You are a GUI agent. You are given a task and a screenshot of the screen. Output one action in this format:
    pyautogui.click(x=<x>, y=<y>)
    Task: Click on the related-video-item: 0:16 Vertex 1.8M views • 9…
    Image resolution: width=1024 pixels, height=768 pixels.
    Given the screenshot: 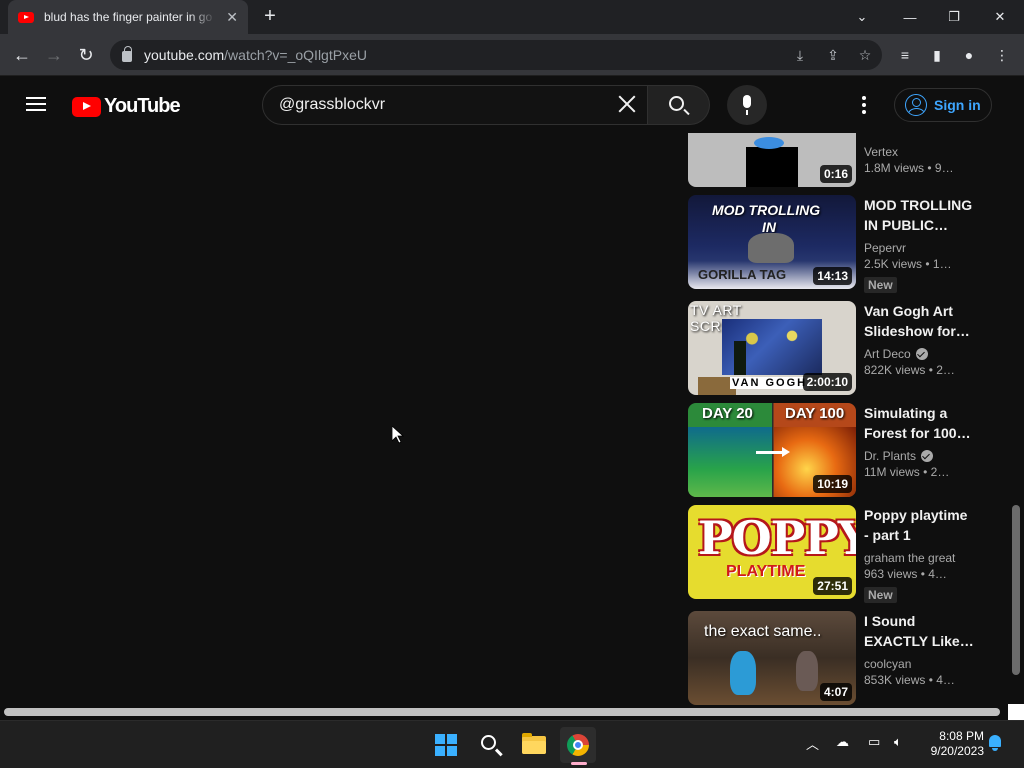 What is the action you would take?
    pyautogui.click(x=833, y=160)
    